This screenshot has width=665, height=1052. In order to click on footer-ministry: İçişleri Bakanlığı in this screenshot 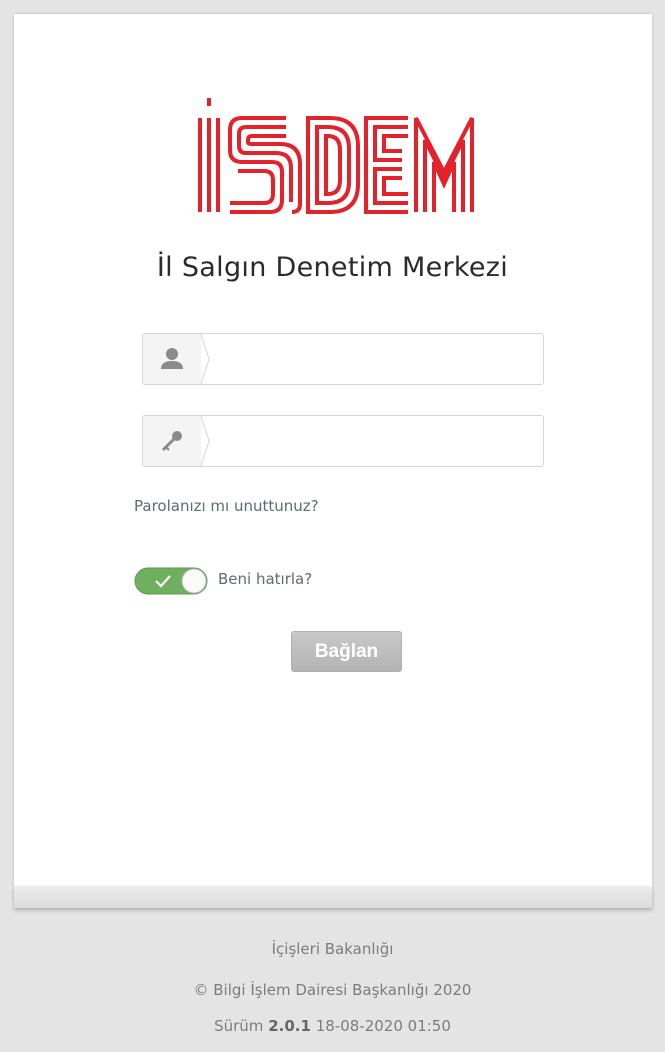, I will do `click(332, 949)`.